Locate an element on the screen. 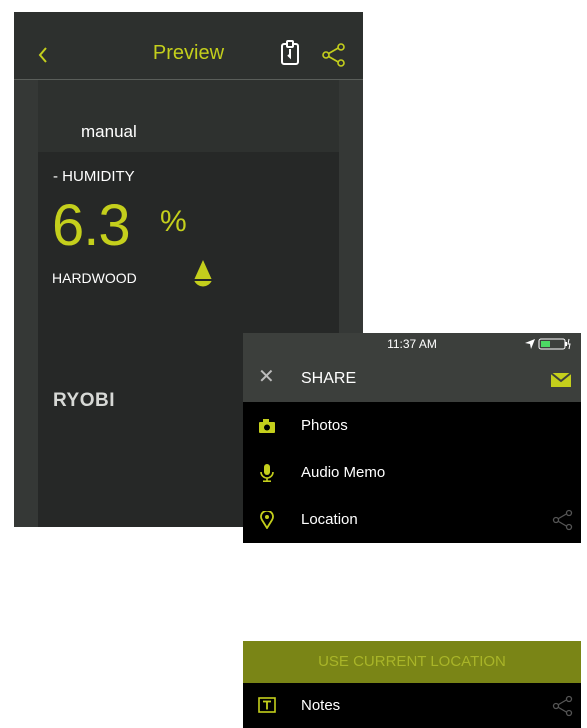  material-label: HARDWOOD is located at coordinates (94, 278).